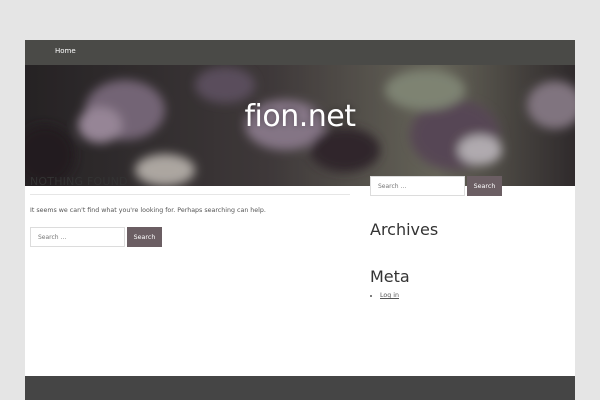  I want to click on nothing-found-heading: NOTHING FOUND, so click(190, 185).